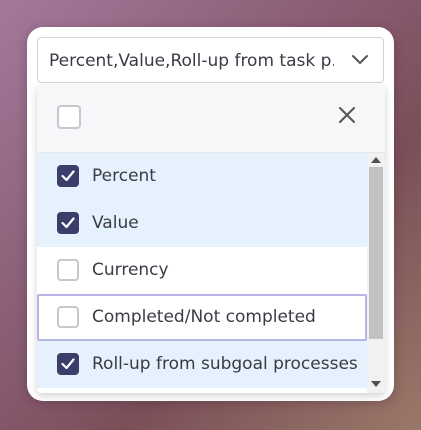 This screenshot has width=421, height=430. What do you see at coordinates (115, 223) in the screenshot?
I see `option-label: Value` at bounding box center [115, 223].